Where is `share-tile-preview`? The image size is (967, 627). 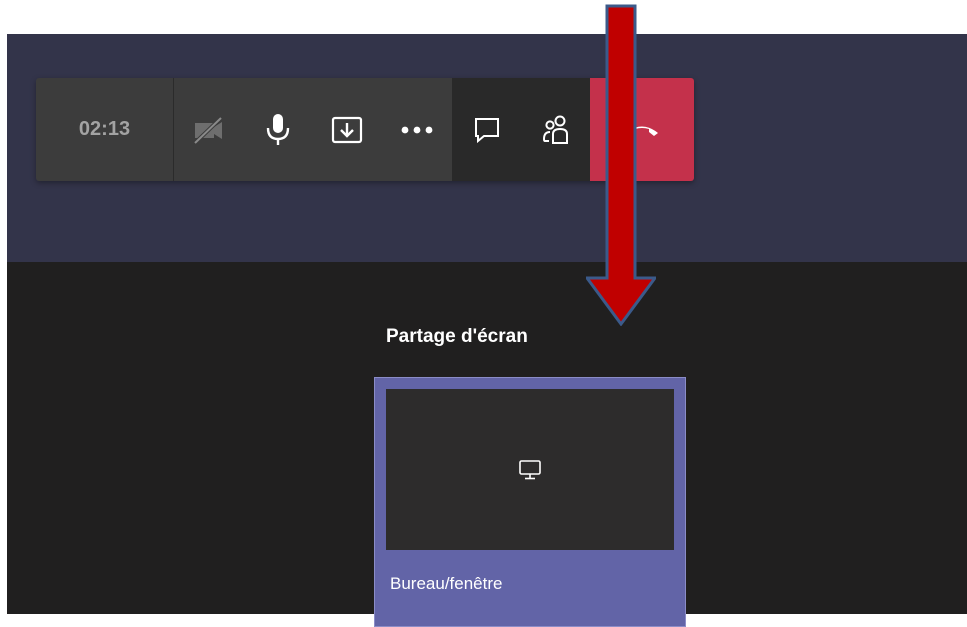
share-tile-preview is located at coordinates (530, 469).